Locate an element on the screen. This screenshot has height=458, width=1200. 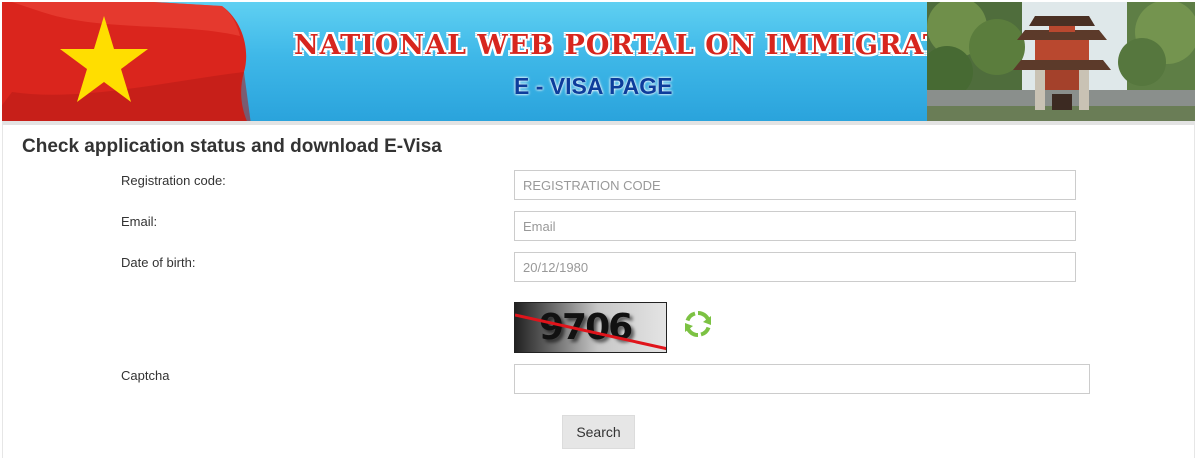
search-button: Search is located at coordinates (598, 432).